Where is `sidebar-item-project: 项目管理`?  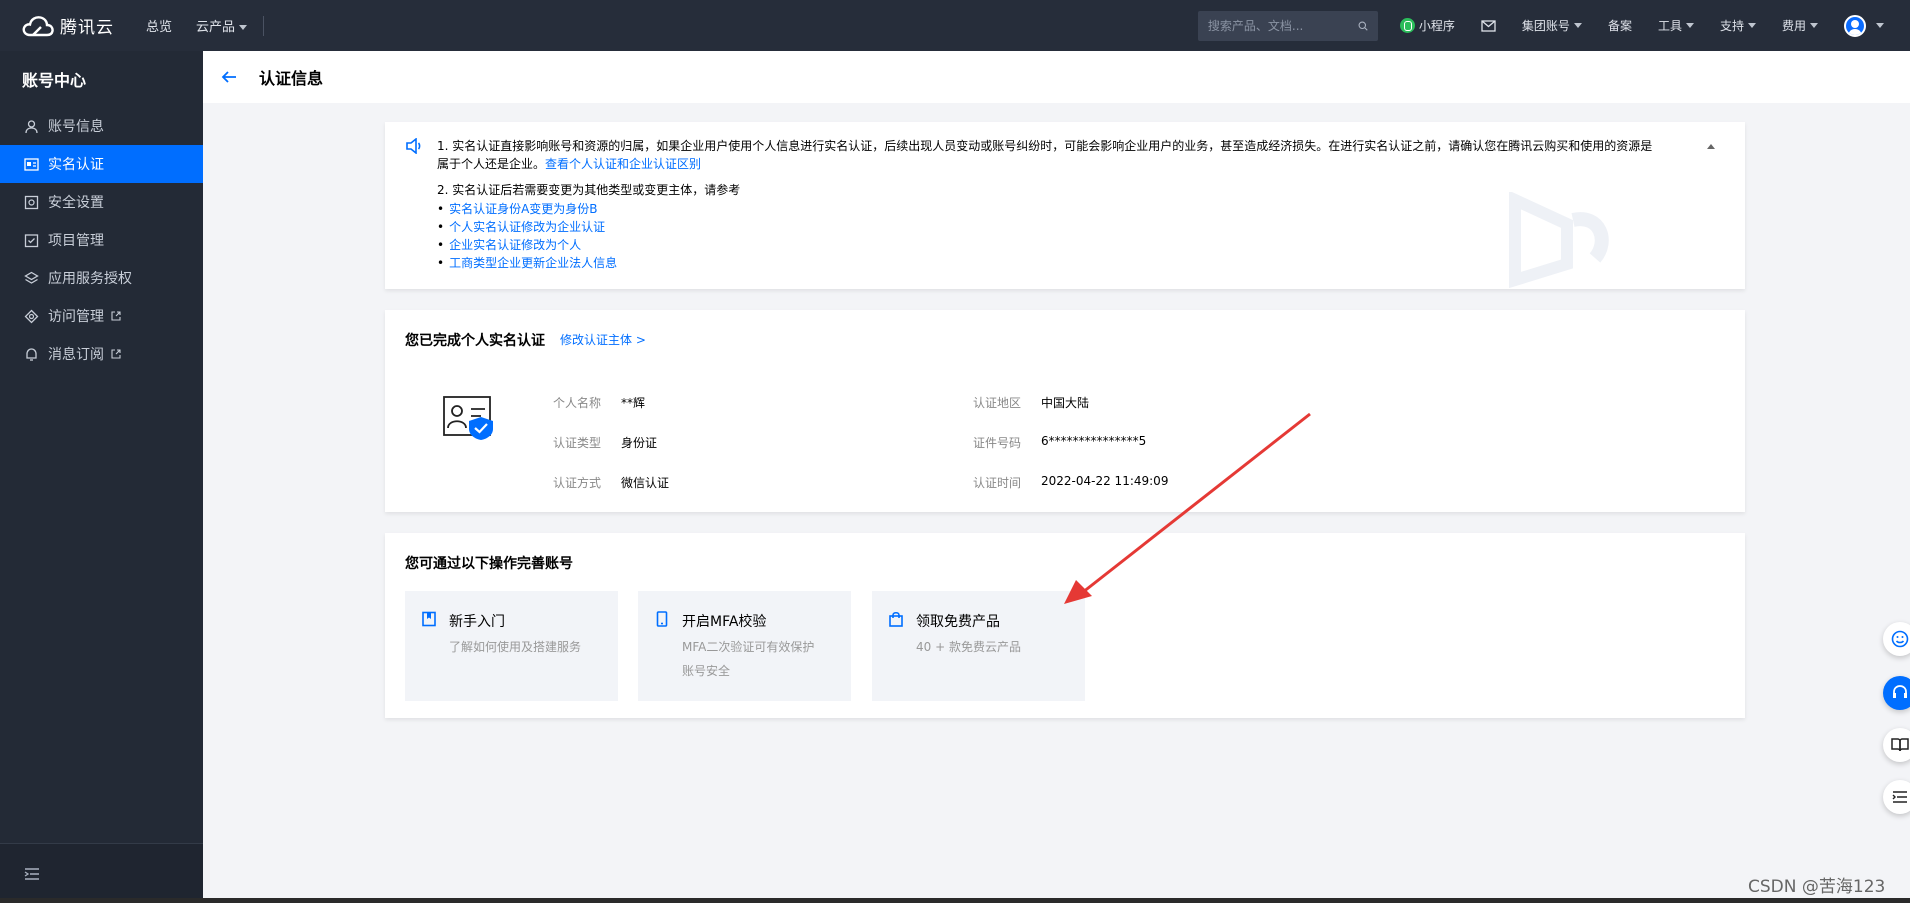
sidebar-item-project: 项目管理 is located at coordinates (101, 240).